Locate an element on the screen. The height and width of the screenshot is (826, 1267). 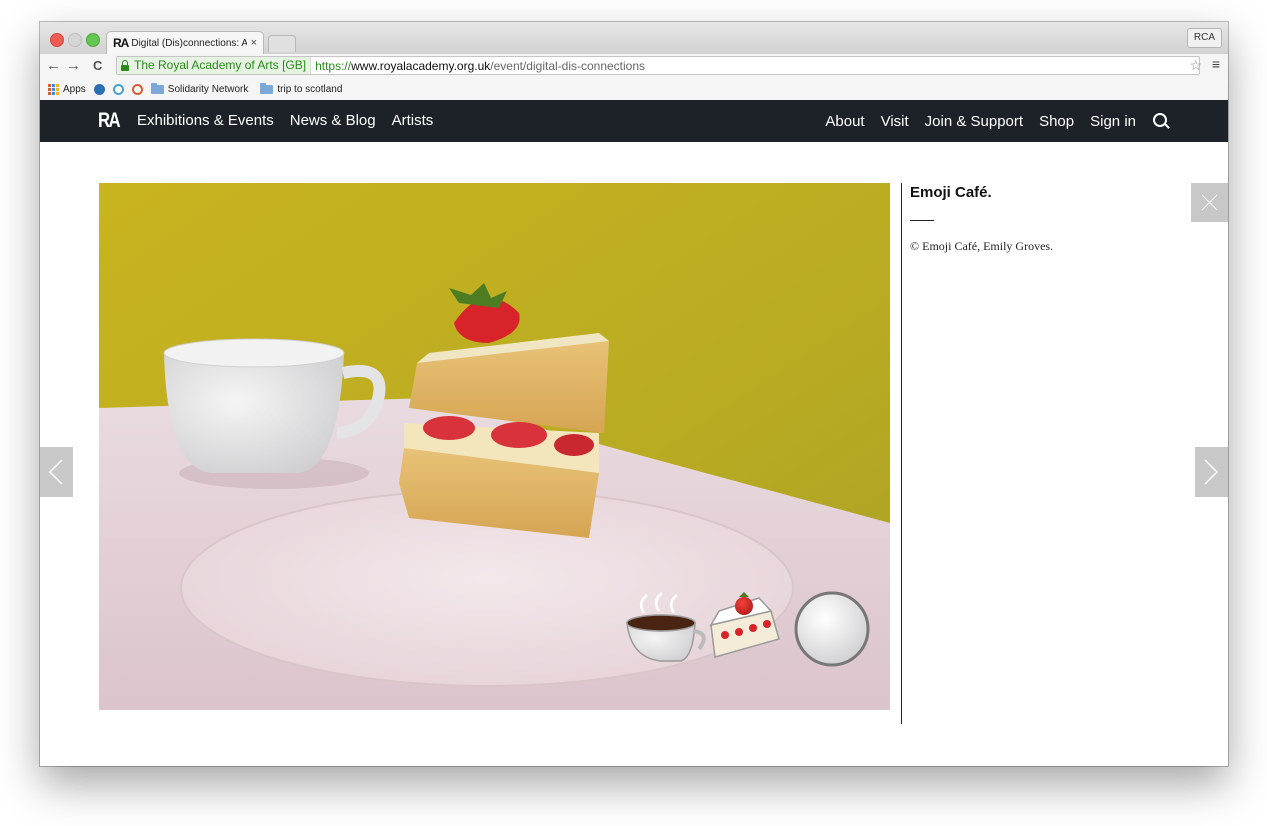
bookmark-swirl is located at coordinates (118, 89).